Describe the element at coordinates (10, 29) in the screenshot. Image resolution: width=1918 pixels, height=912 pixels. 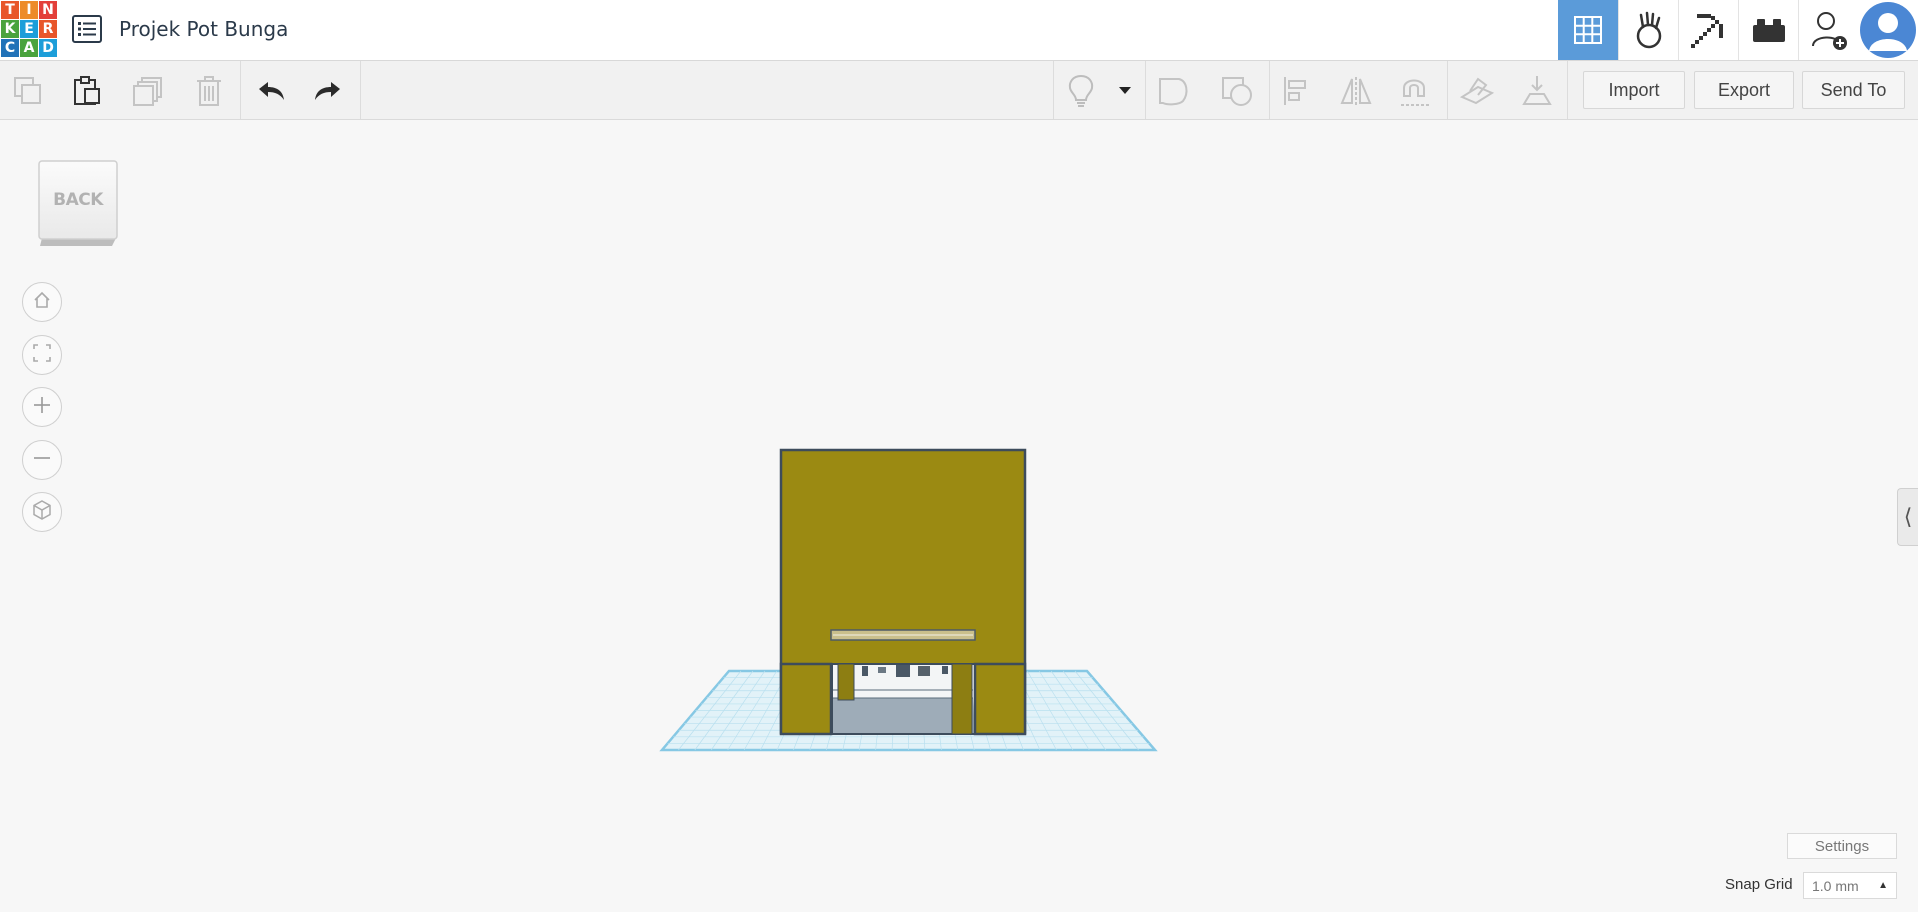
I see `logo-letter: K` at that location.